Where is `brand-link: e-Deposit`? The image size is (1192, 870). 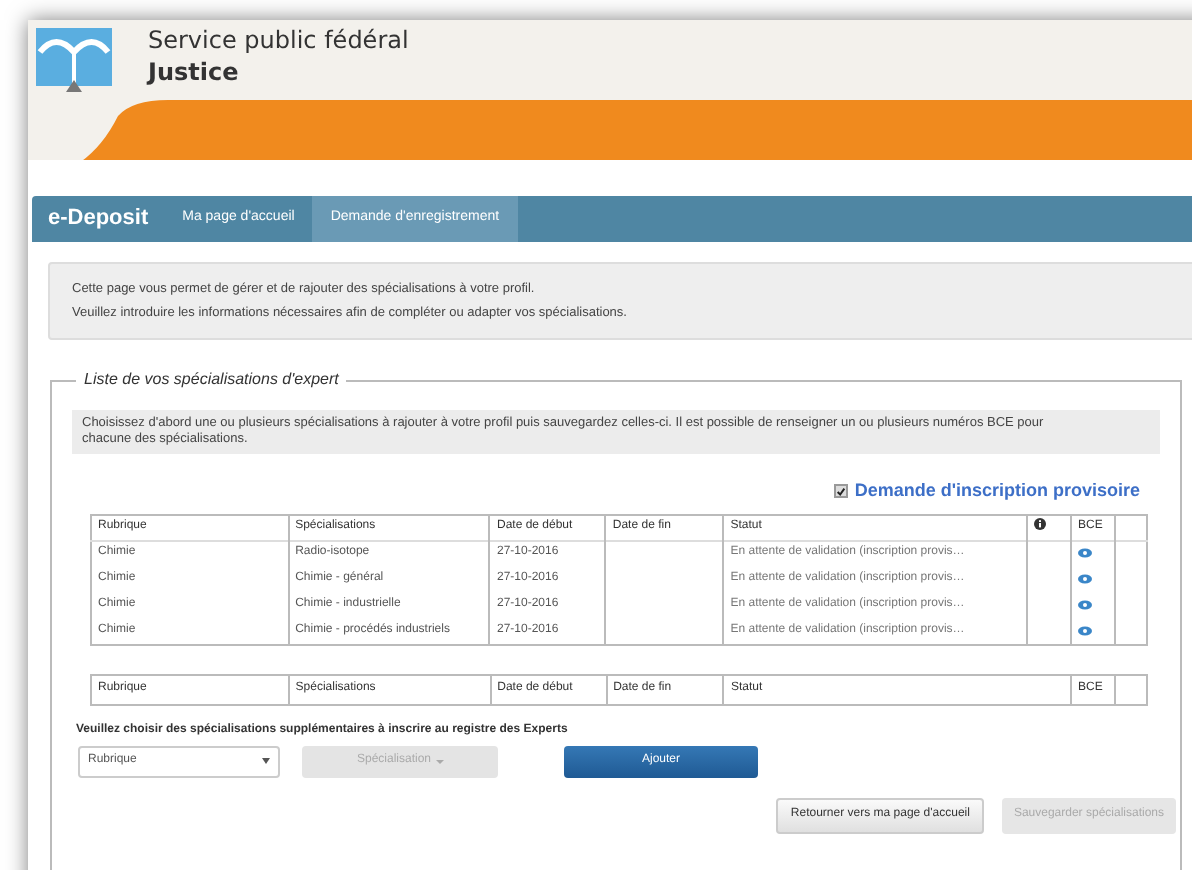 brand-link: e-Deposit is located at coordinates (98, 219).